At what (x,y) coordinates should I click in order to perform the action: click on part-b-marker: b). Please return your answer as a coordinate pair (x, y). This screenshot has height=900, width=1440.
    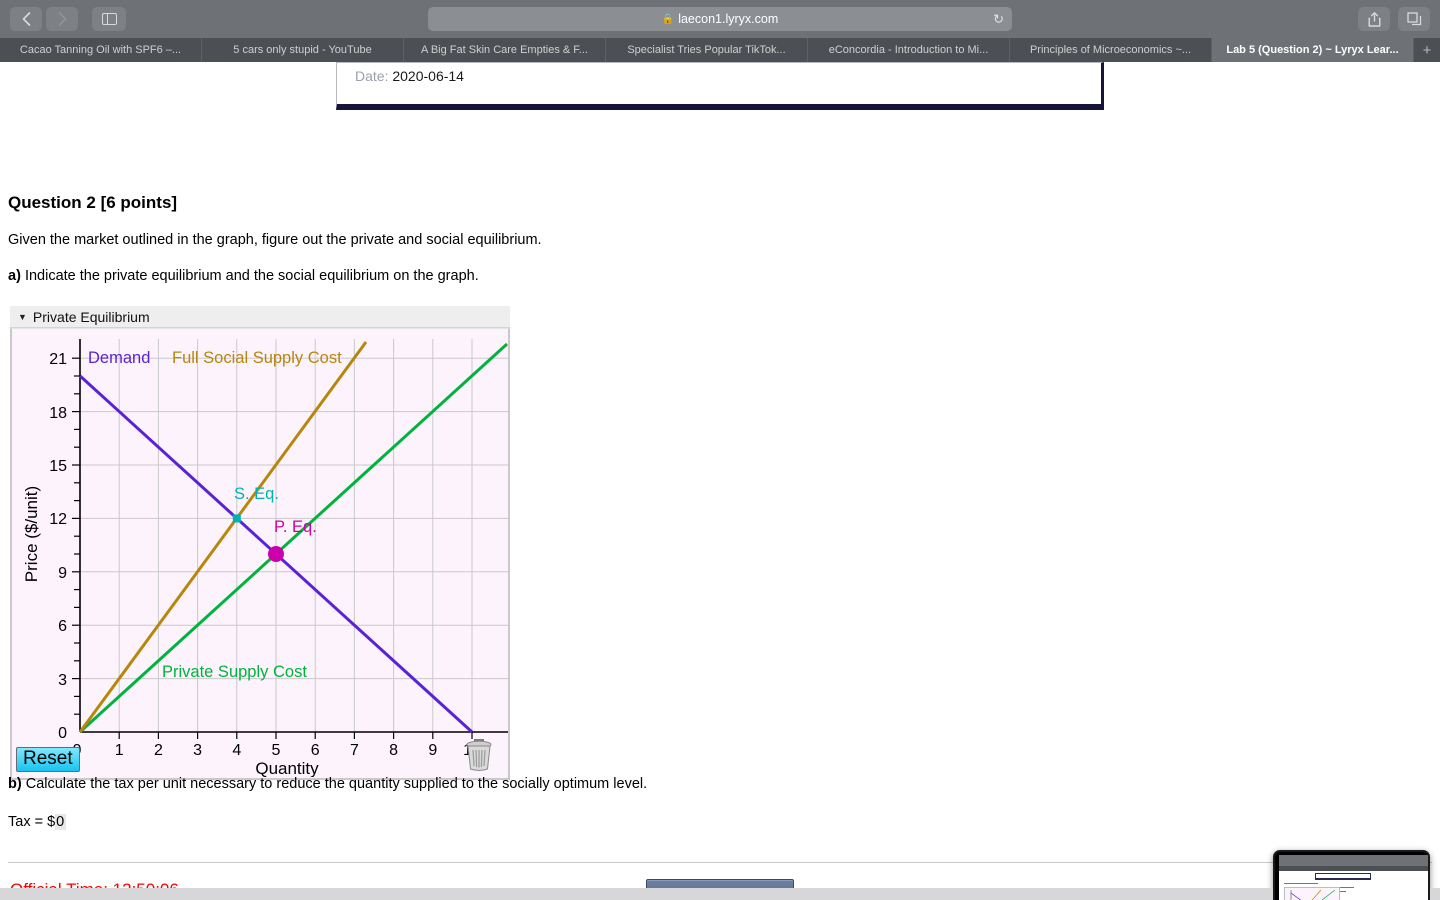
    Looking at the image, I should click on (15, 784).